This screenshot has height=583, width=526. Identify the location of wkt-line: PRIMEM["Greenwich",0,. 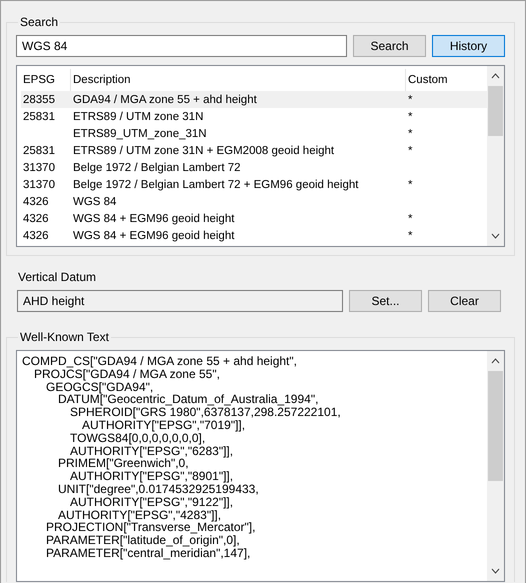
(123, 463).